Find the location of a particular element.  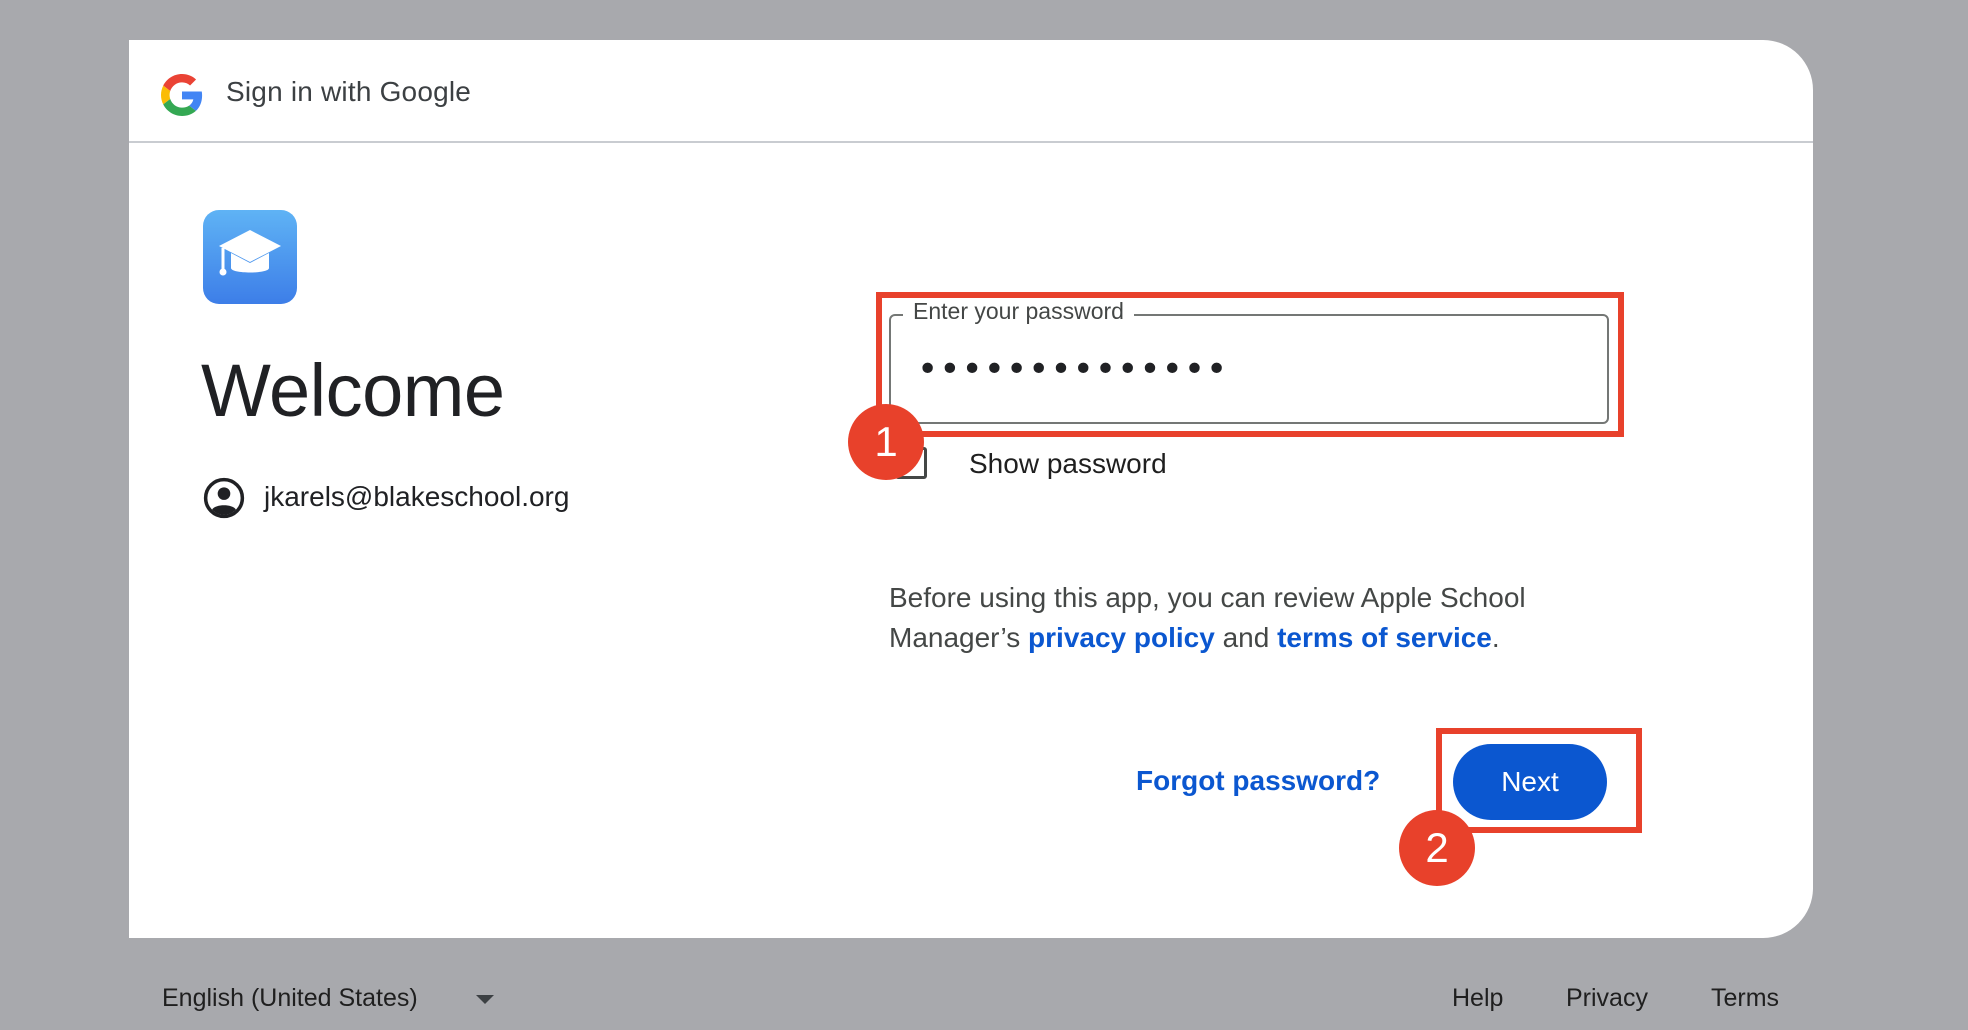

privacy-policy-link: privacy policy is located at coordinates (1121, 637).